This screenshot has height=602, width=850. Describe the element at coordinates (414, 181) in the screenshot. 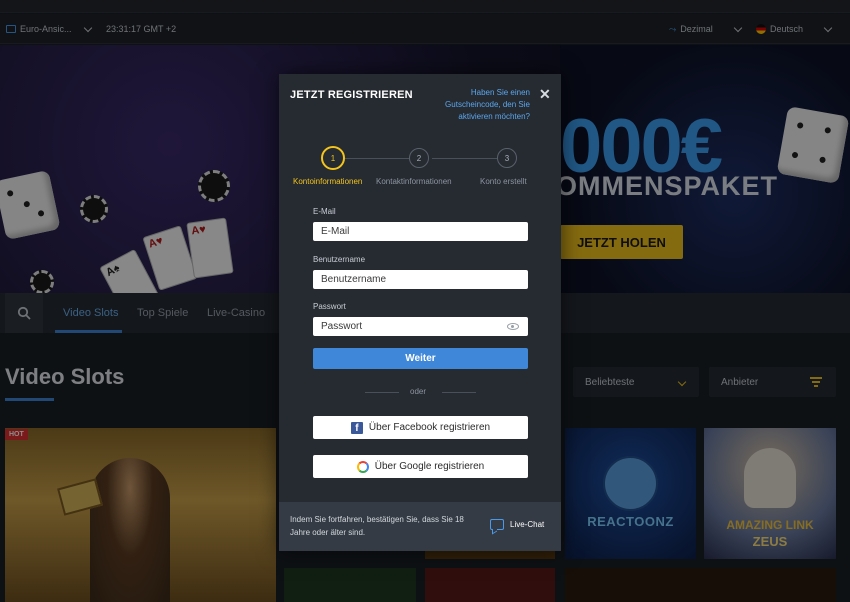

I see `step-2-label: Kontaktinformationen` at that location.